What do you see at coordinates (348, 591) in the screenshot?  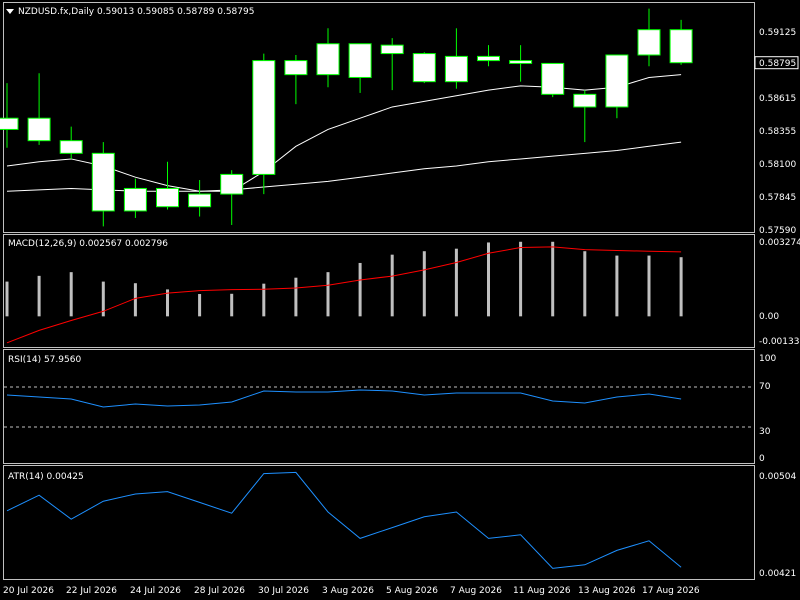 I see `date-tick: 3 Aug 2026` at bounding box center [348, 591].